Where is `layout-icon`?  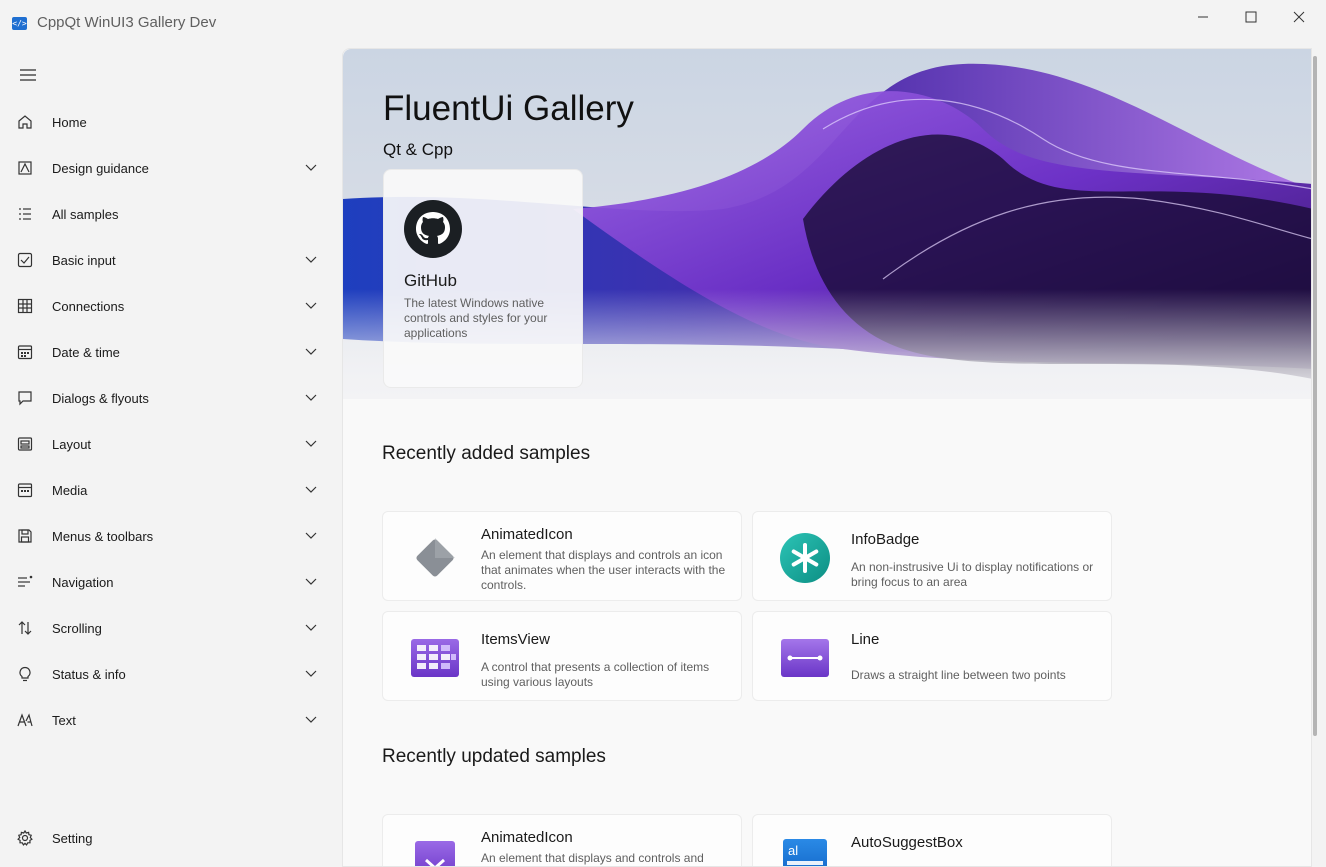 layout-icon is located at coordinates (25, 444).